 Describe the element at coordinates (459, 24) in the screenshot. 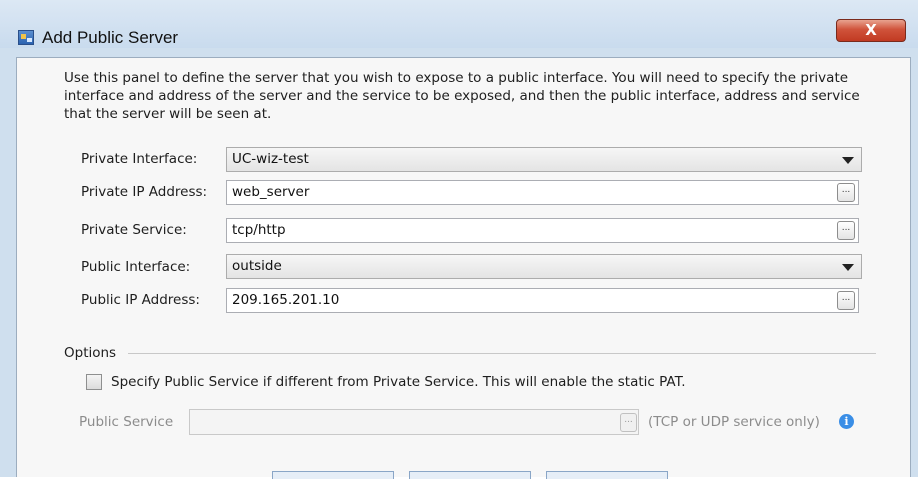

I see `title-bar: Add Public Server X` at that location.